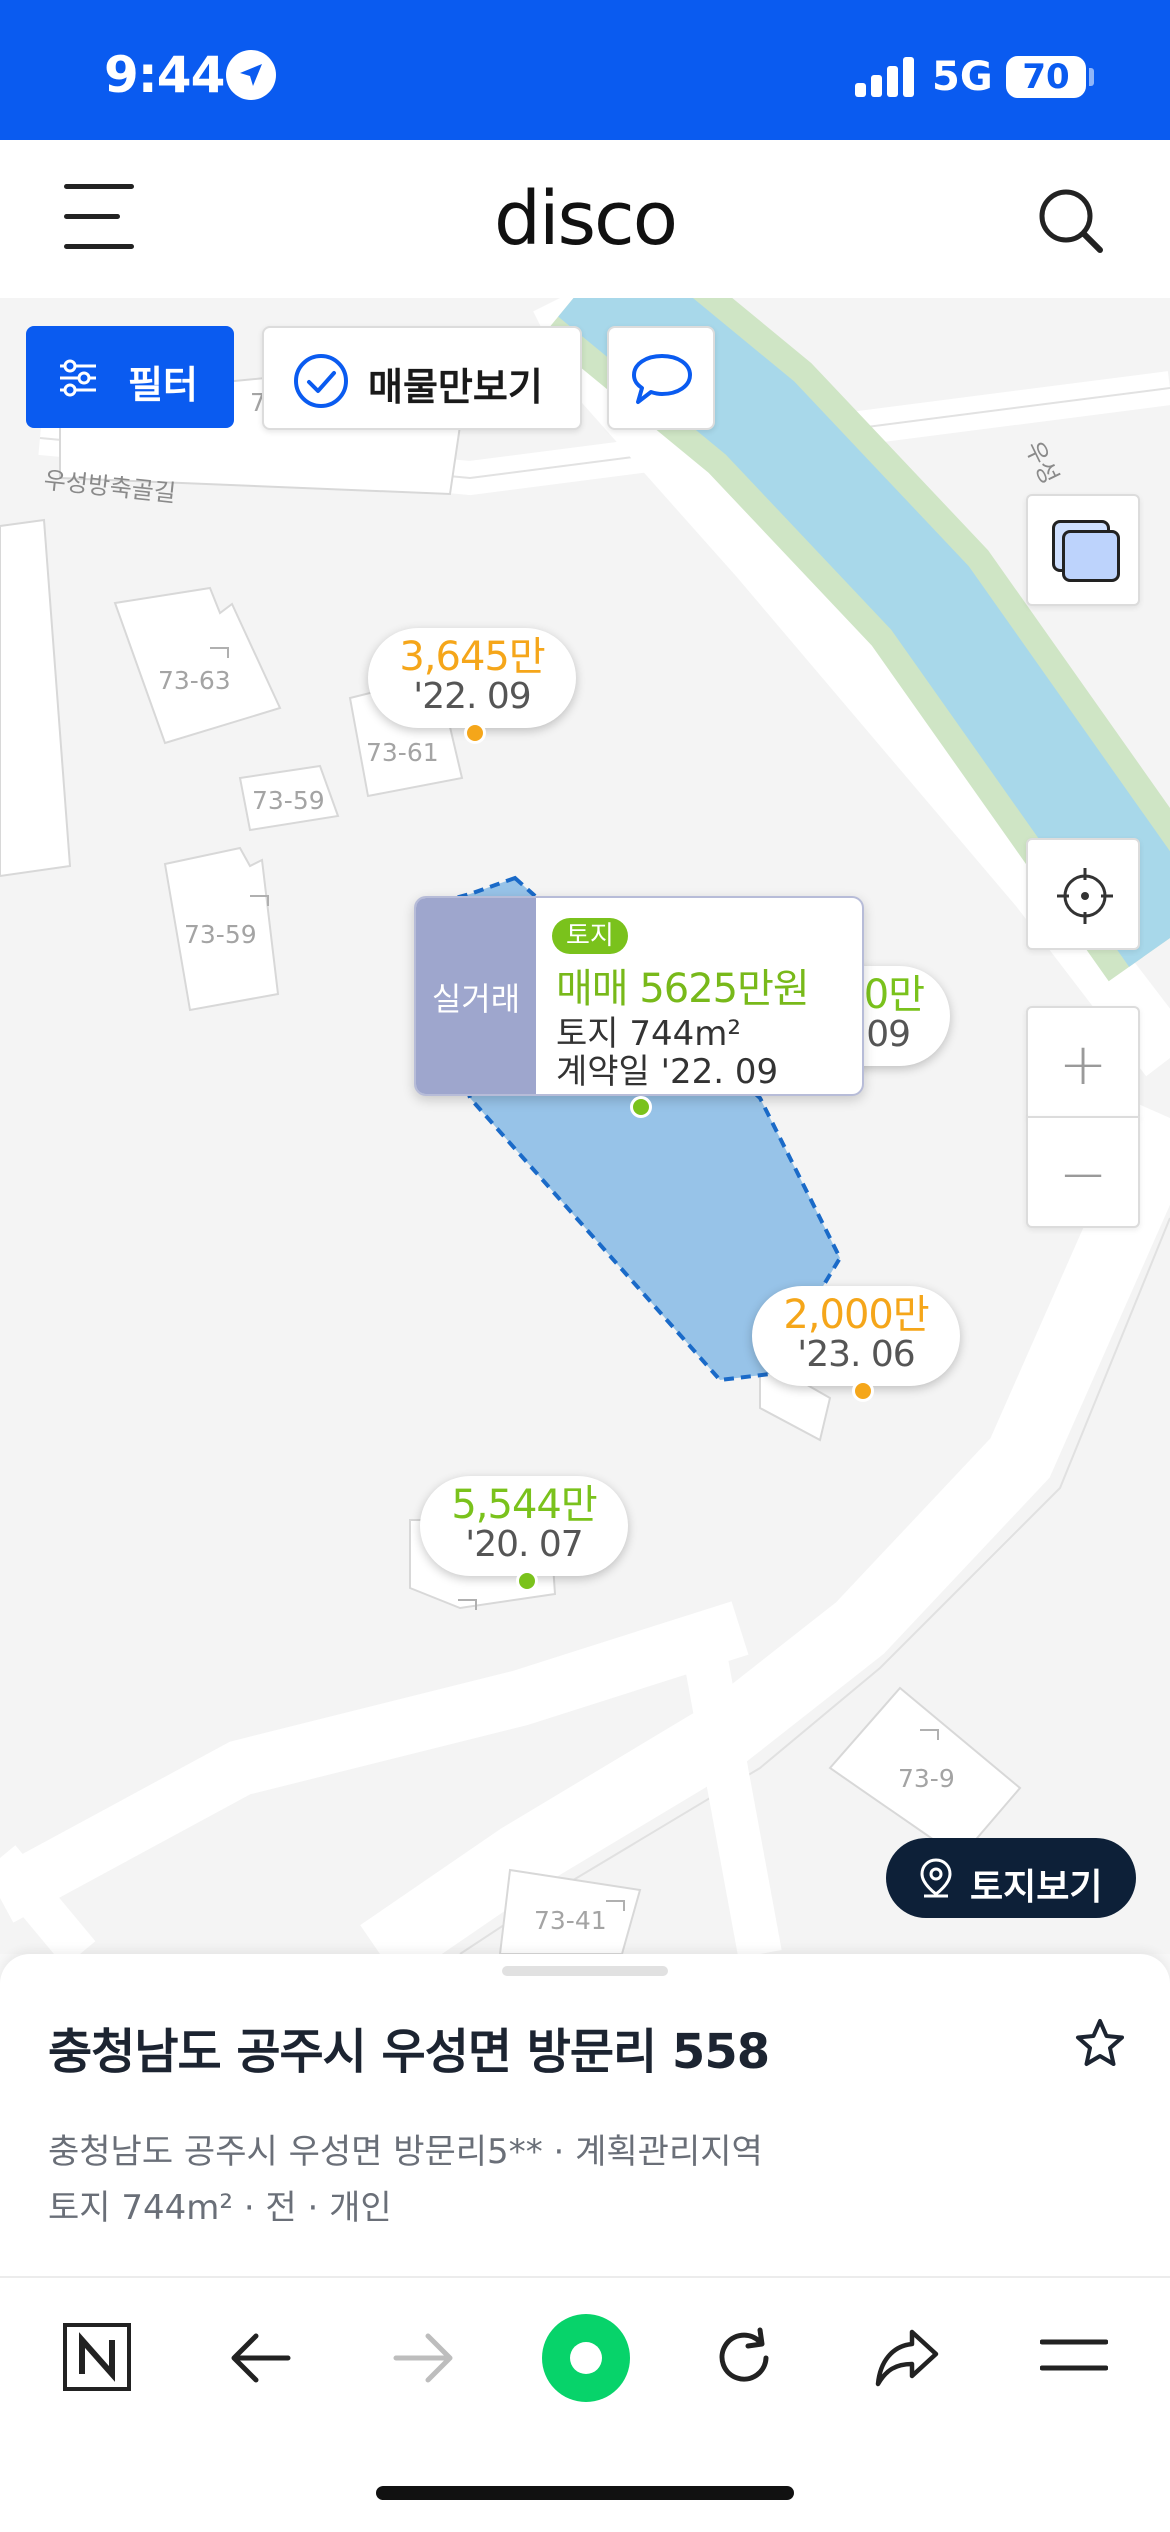  What do you see at coordinates (1071, 223) in the screenshot?
I see `search-icon` at bounding box center [1071, 223].